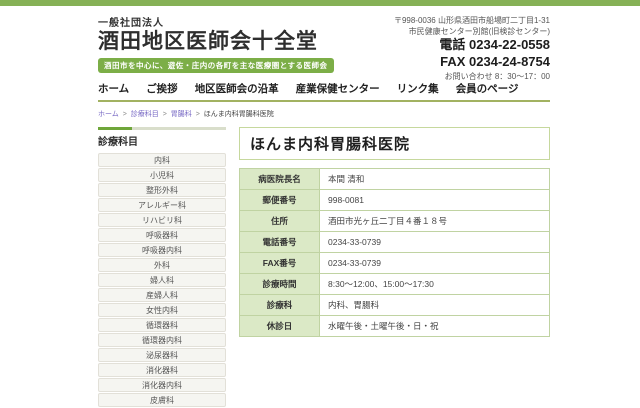 This screenshot has width=640, height=408. I want to click on contact-fax: FAX 0234-24-8754, so click(495, 61).